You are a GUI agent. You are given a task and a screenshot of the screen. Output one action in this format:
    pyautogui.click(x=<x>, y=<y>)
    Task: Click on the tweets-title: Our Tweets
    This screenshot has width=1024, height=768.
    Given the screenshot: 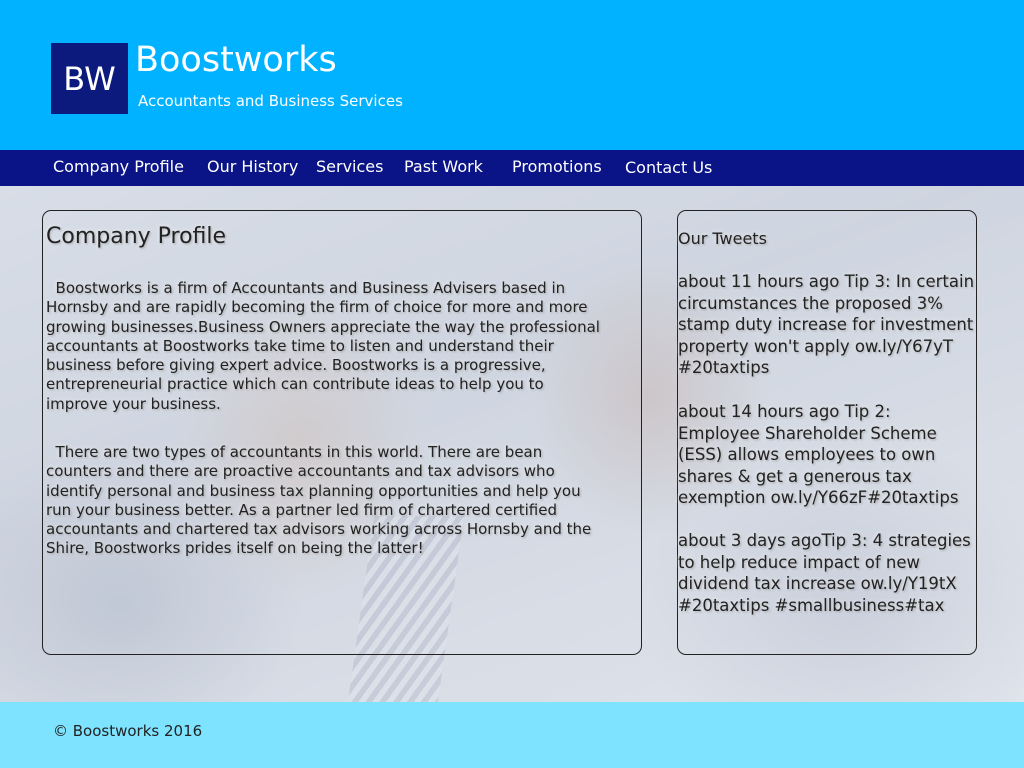 What is the action you would take?
    pyautogui.click(x=722, y=238)
    